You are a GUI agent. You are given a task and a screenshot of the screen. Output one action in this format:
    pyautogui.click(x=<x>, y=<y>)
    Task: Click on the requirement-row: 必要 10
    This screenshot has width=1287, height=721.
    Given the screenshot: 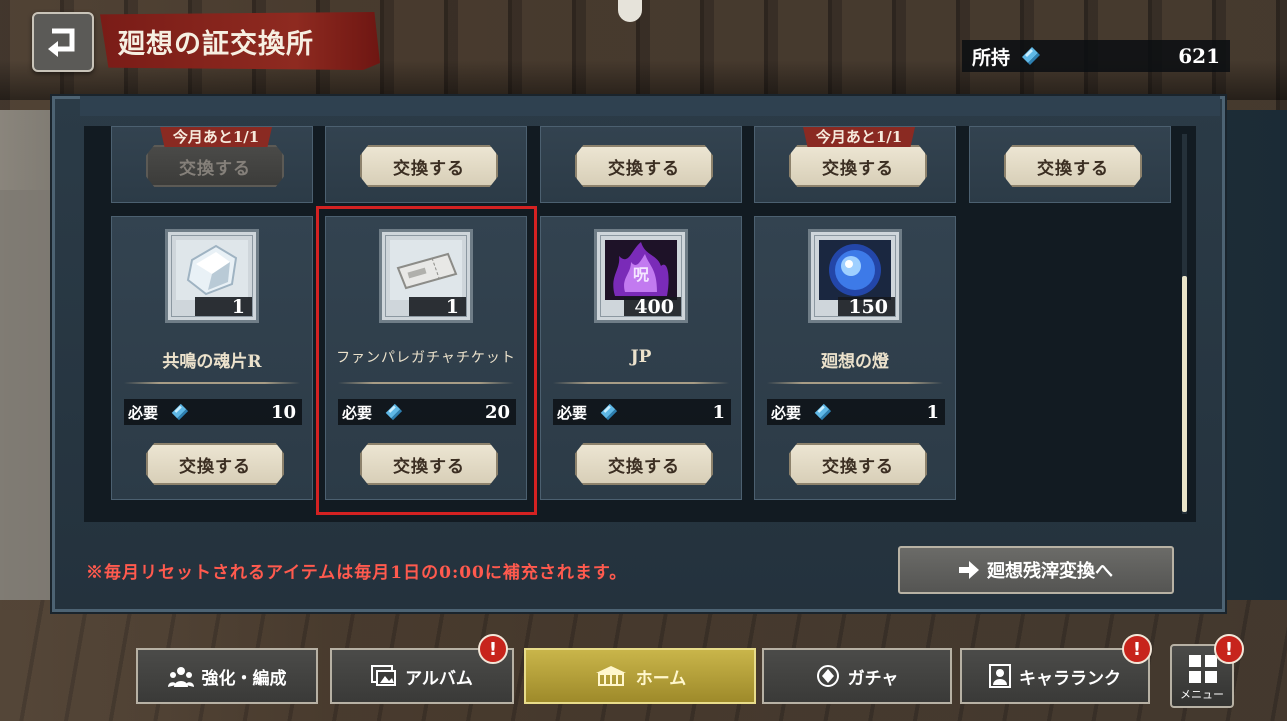 What is the action you would take?
    pyautogui.click(x=213, y=412)
    